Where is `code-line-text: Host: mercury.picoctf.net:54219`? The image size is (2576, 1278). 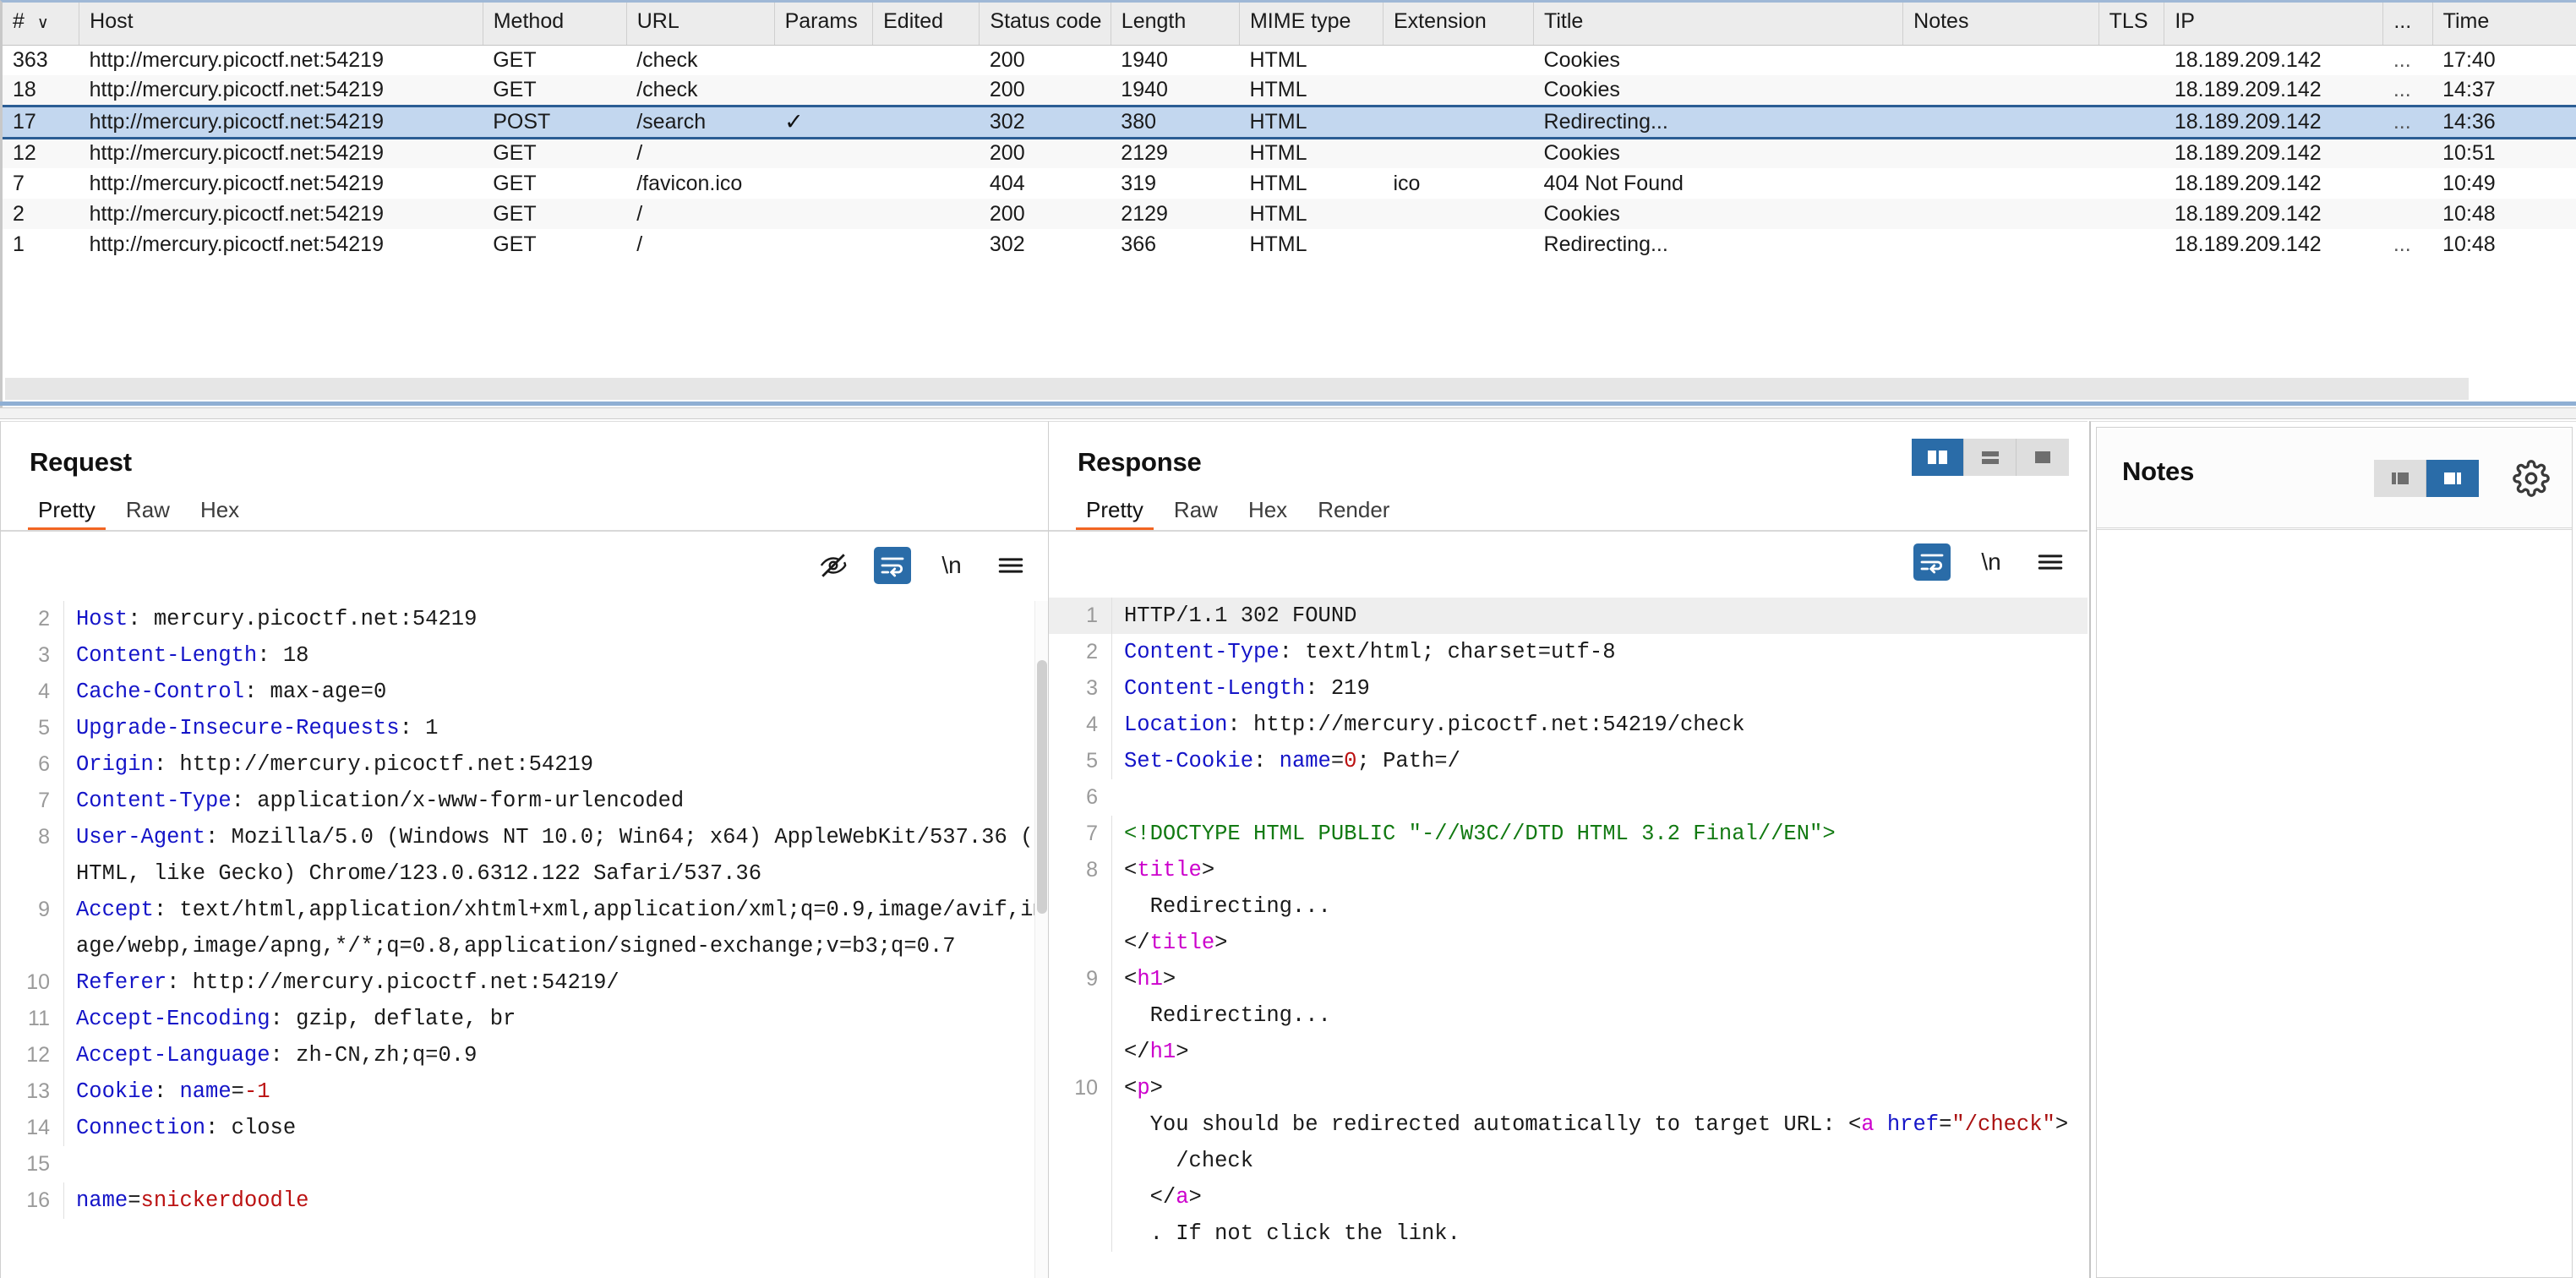 code-line-text: Host: mercury.picoctf.net:54219 is located at coordinates (555, 619).